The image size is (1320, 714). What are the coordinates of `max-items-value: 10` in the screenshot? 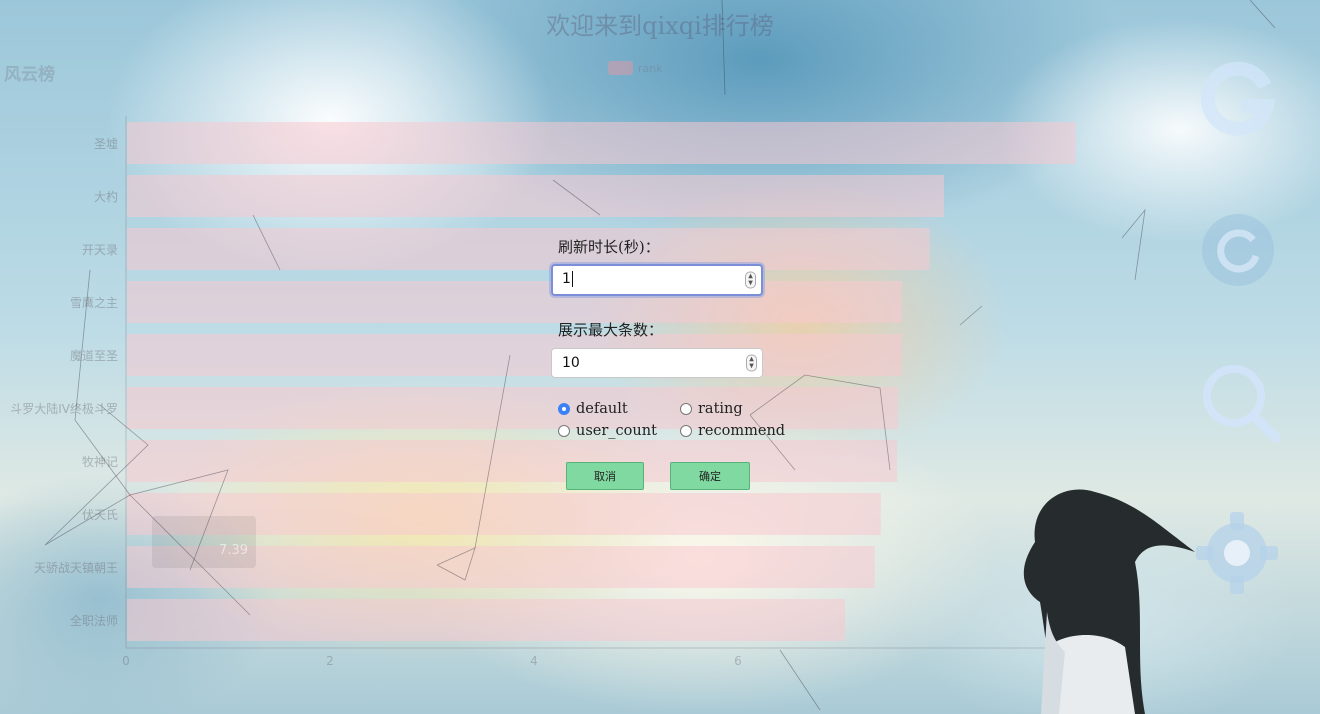 It's located at (571, 363).